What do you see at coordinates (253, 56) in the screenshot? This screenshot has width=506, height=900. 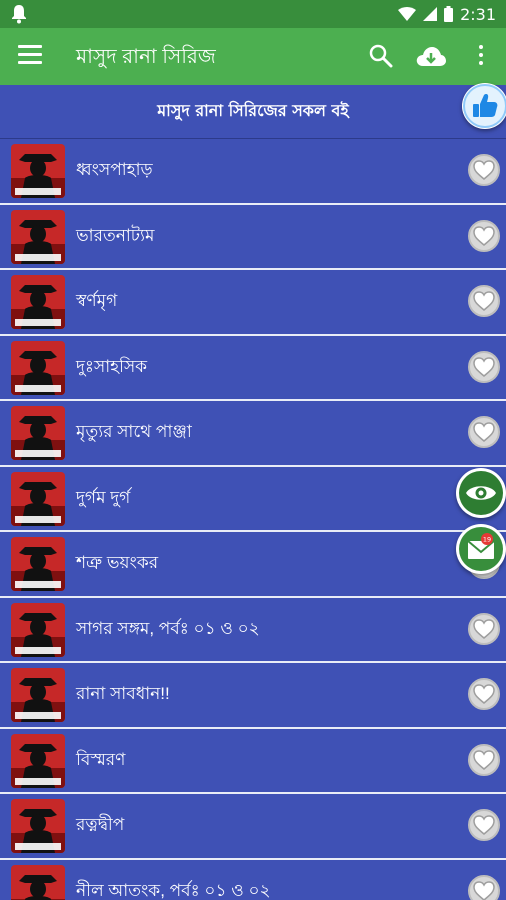 I see `app-bar: মাসুদ রানা সিরিজ` at bounding box center [253, 56].